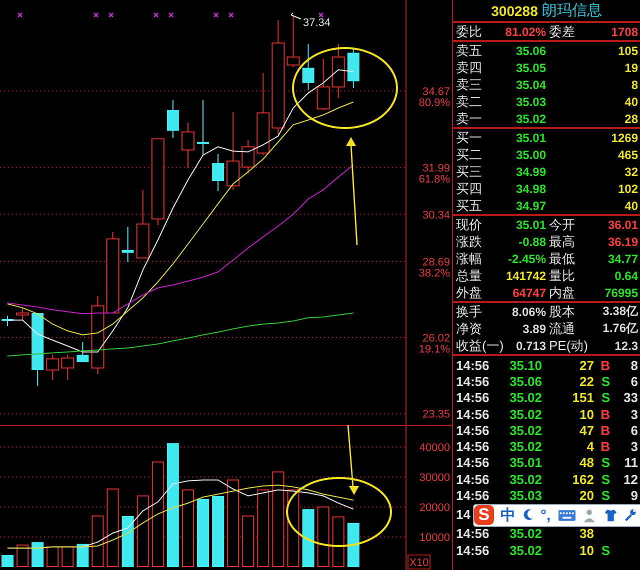  Describe the element at coordinates (562, 32) in the screenshot. I see `field-label: 委差` at that location.